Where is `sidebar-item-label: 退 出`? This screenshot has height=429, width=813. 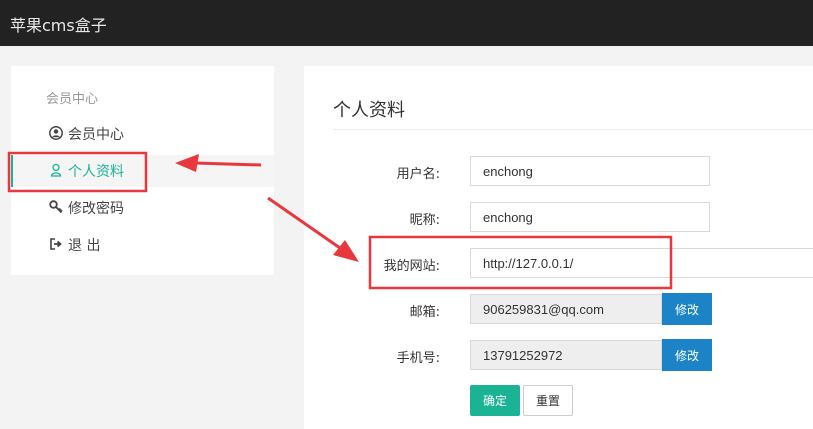 sidebar-item-label: 退 出 is located at coordinates (84, 246).